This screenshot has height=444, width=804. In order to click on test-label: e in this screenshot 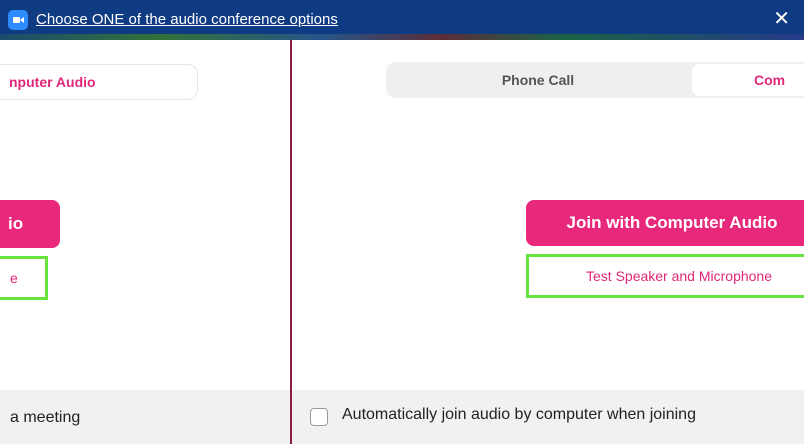, I will do `click(14, 278)`.